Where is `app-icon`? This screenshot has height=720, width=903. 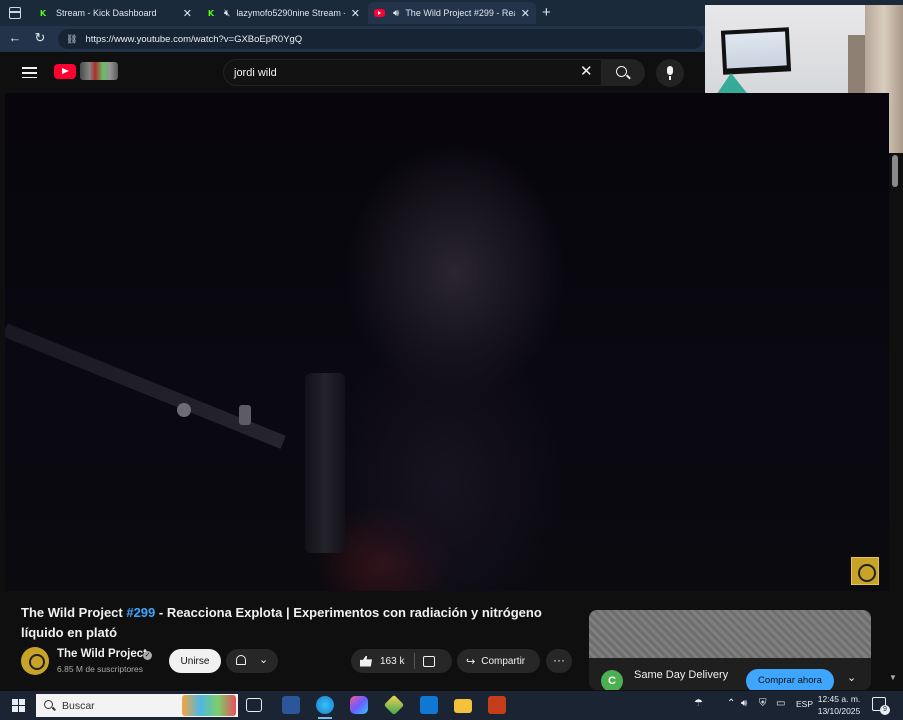 app-icon is located at coordinates (394, 705).